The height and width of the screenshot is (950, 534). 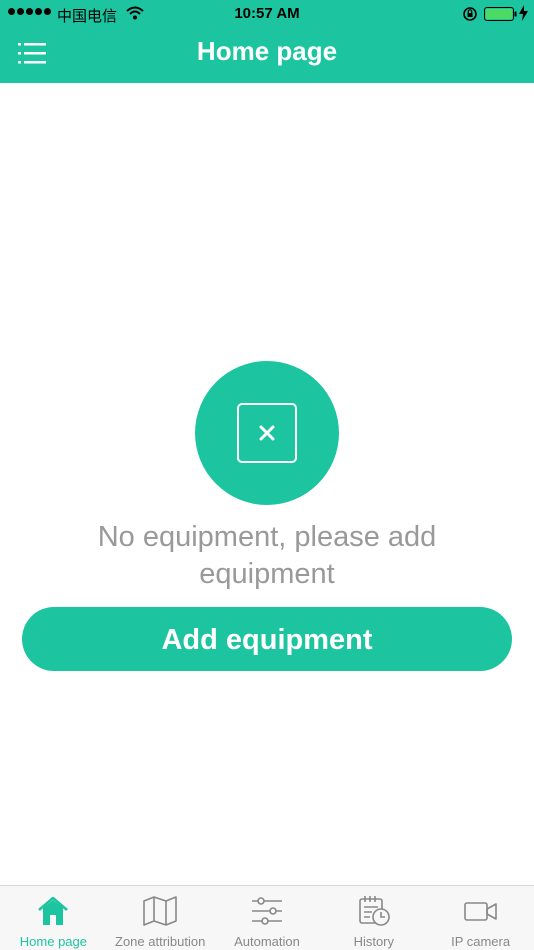 I want to click on tab-history: History, so click(x=373, y=918).